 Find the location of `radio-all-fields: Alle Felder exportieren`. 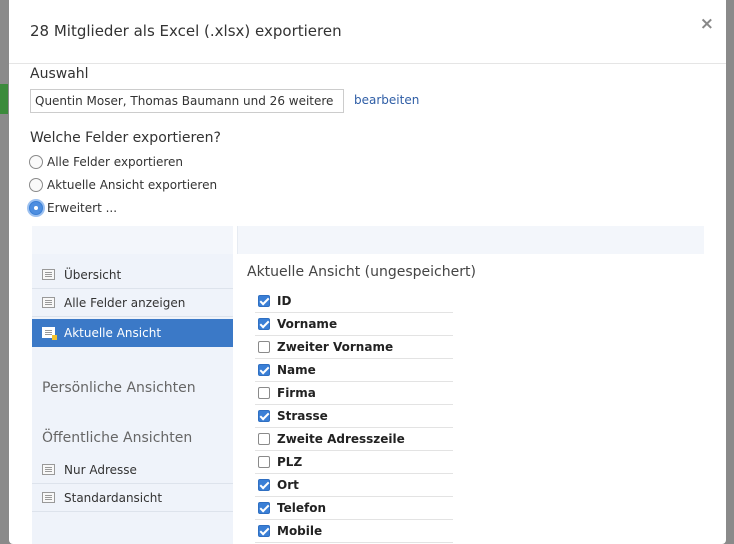

radio-all-fields: Alle Felder exportieren is located at coordinates (106, 162).